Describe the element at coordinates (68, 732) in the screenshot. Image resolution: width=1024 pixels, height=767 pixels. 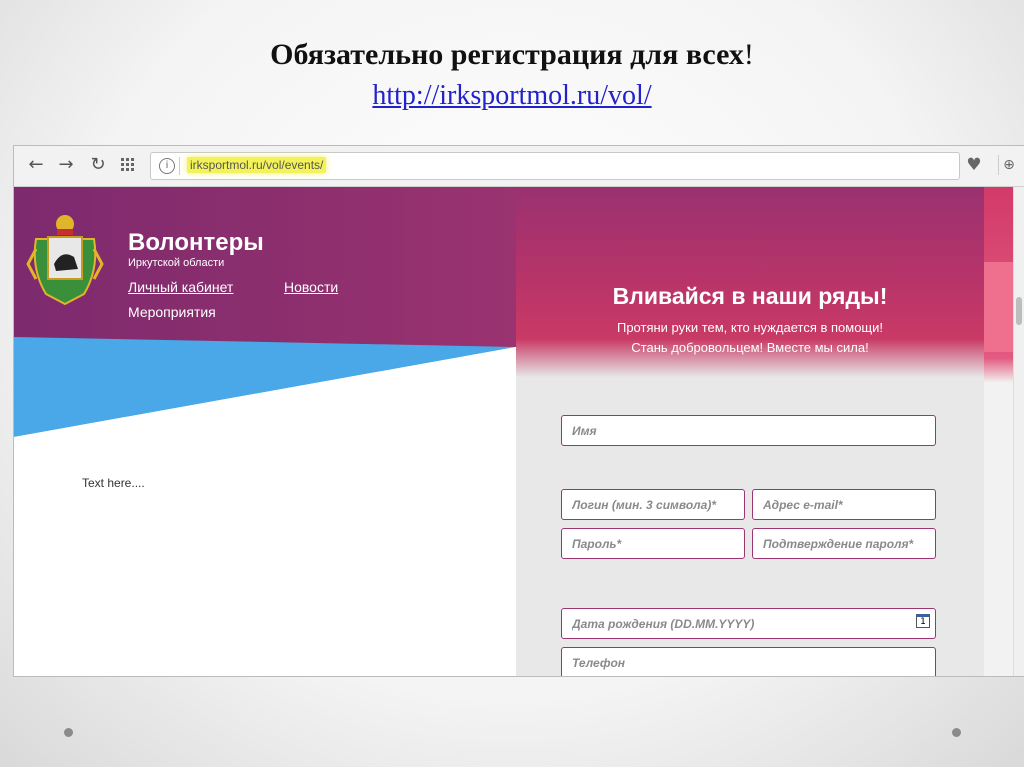
I see `slide-bullet-left` at that location.